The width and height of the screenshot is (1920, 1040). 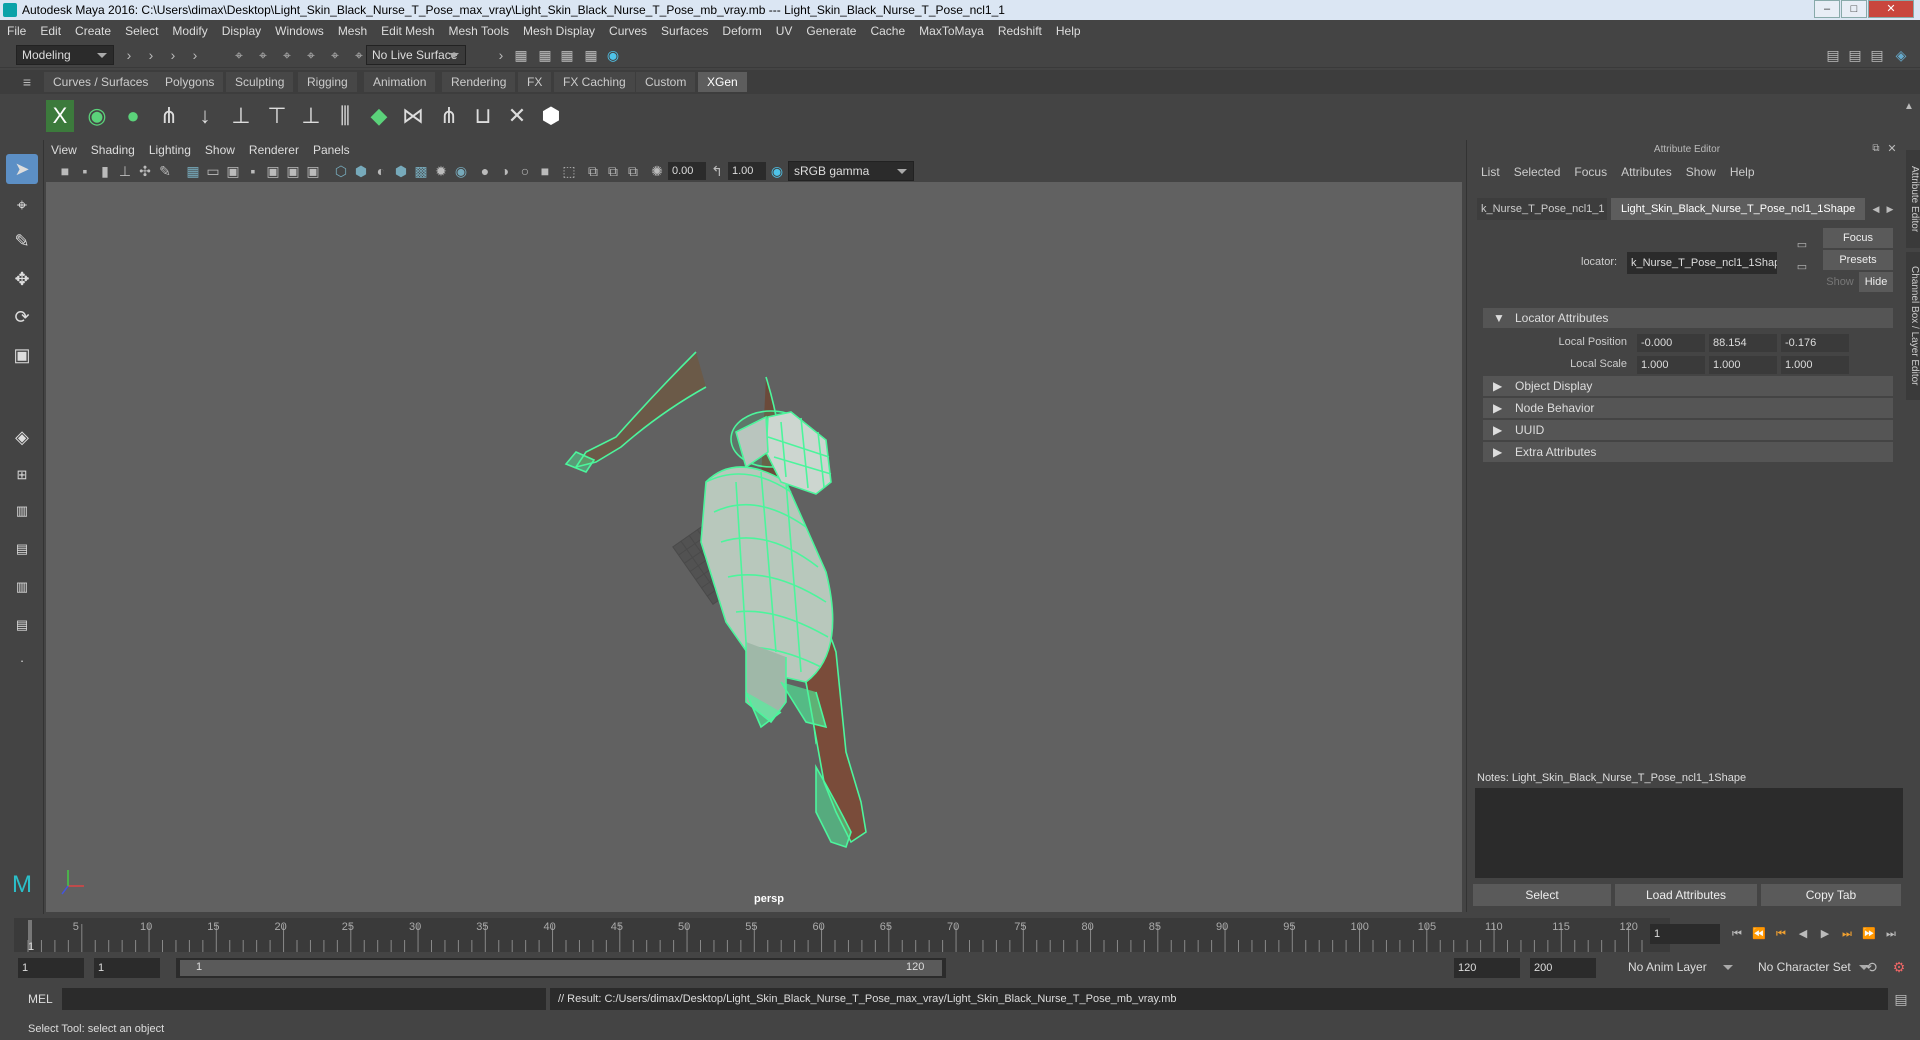 What do you see at coordinates (22, 169) in the screenshot?
I see `select-tool-icon: ➤` at bounding box center [22, 169].